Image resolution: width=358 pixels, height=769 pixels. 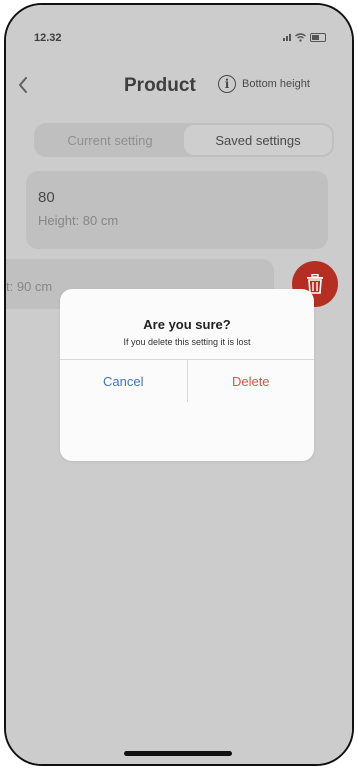 I want to click on dialog-actions: Cancel Delete, so click(x=187, y=381).